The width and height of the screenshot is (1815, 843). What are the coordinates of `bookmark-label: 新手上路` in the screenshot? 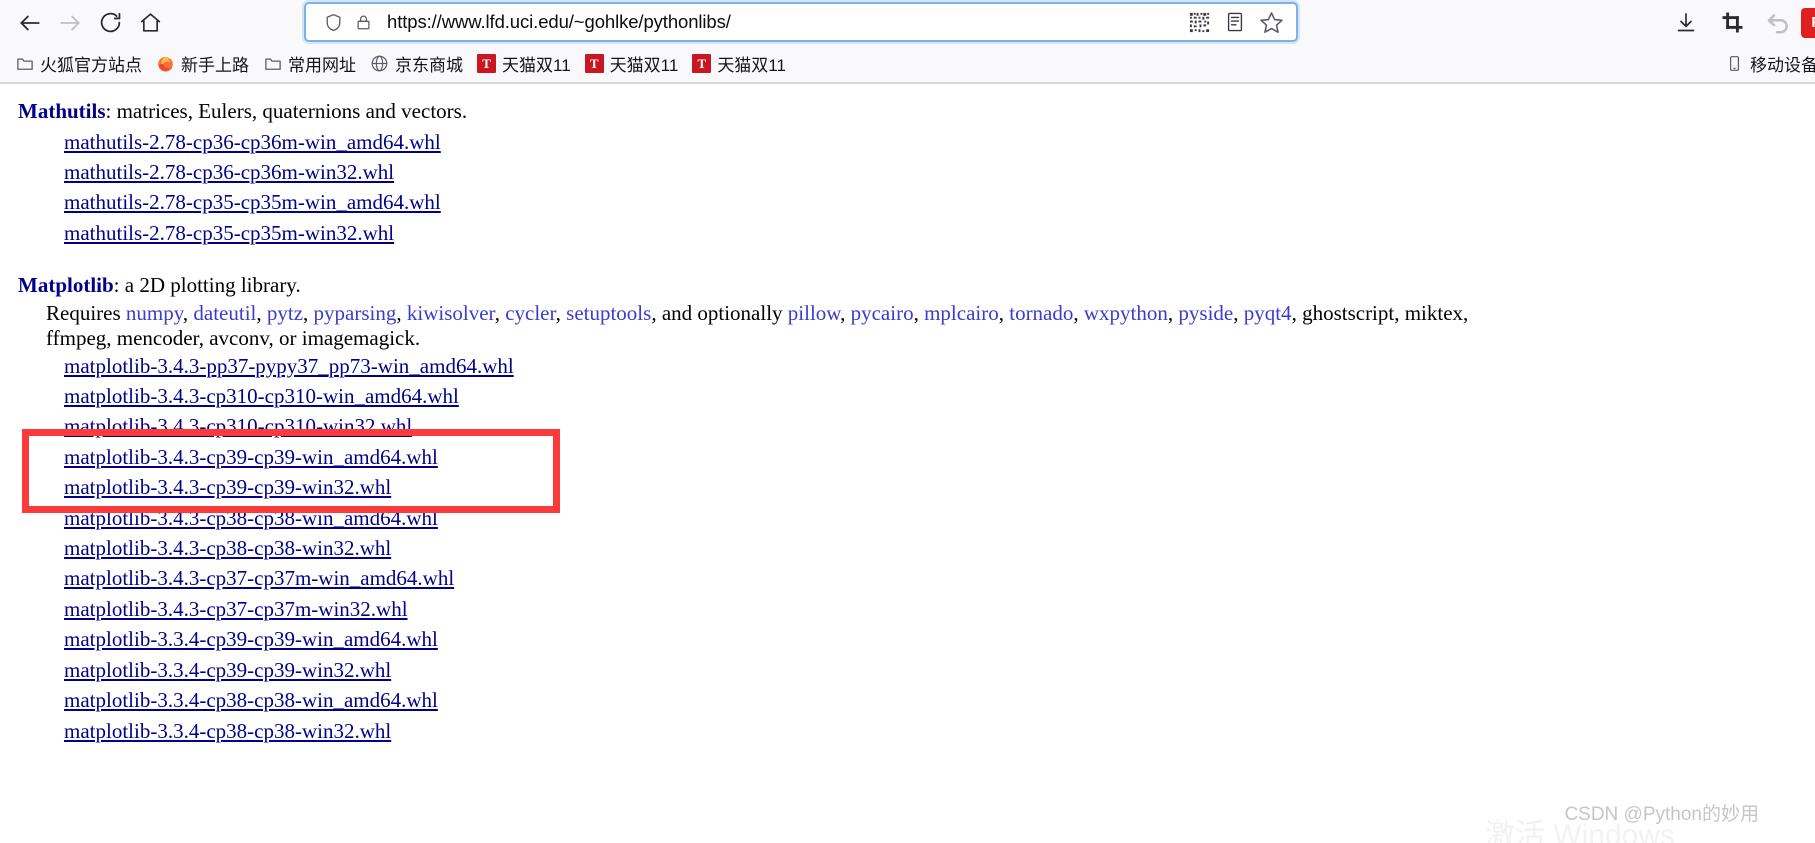 It's located at (215, 65).